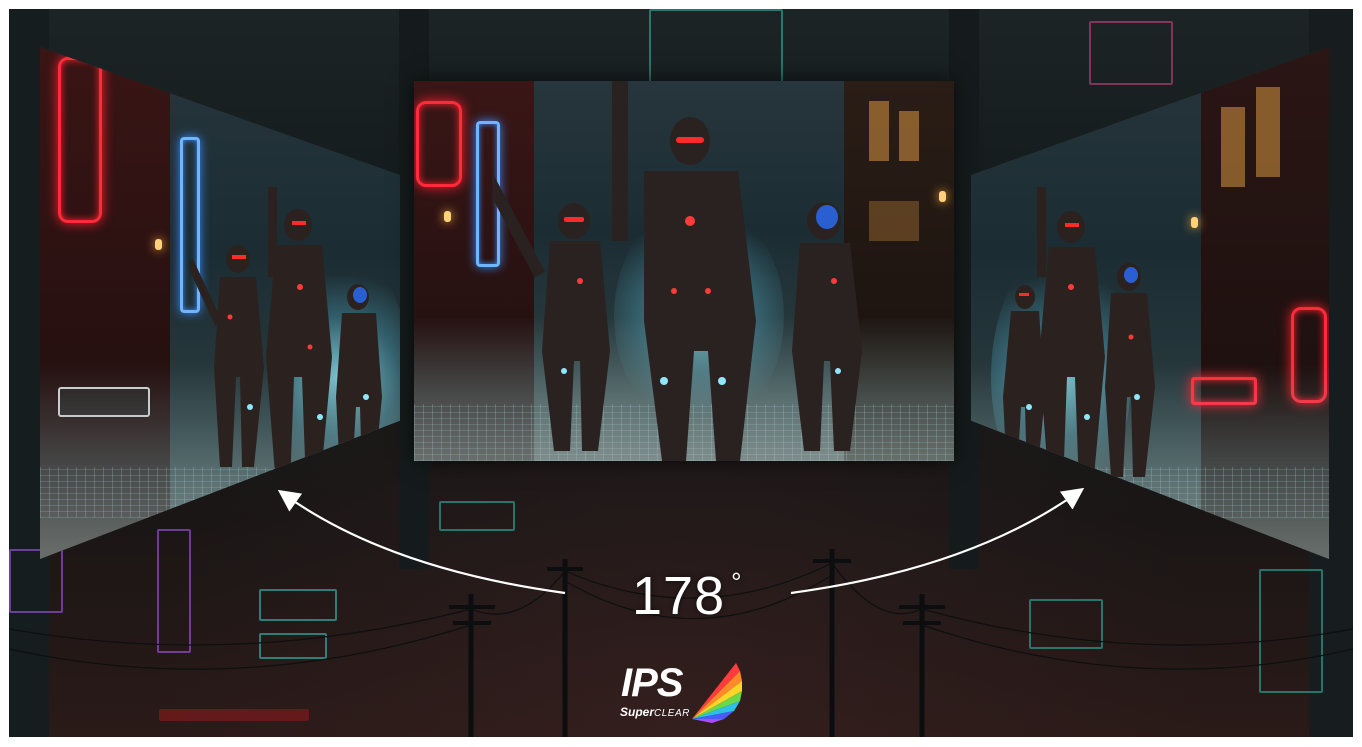 This screenshot has width=1362, height=747. Describe the element at coordinates (737, 582) in the screenshot. I see `degree-symbol: °` at that location.